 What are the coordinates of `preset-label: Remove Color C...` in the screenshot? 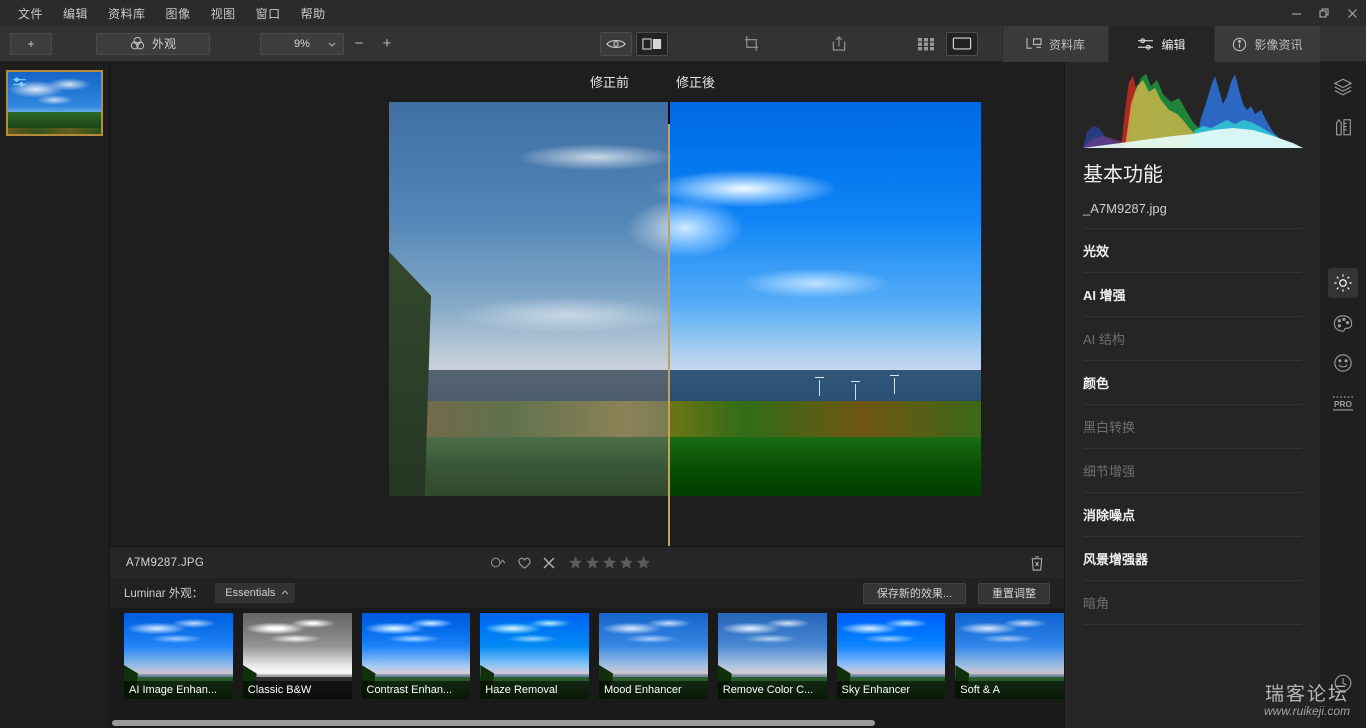 It's located at (772, 690).